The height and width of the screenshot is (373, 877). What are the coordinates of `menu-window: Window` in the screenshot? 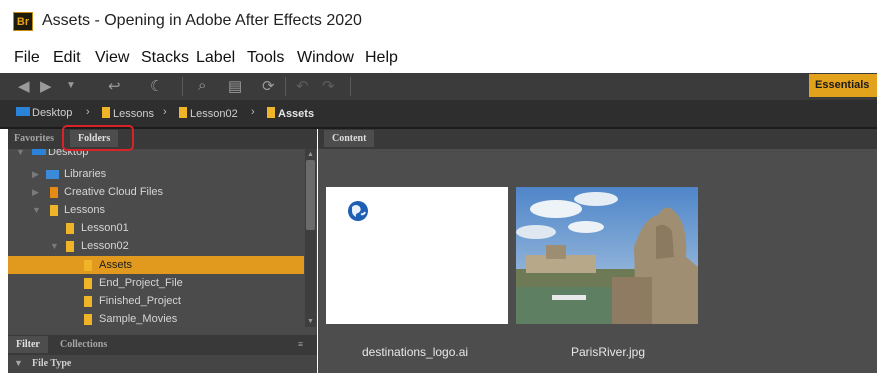 It's located at (325, 58).